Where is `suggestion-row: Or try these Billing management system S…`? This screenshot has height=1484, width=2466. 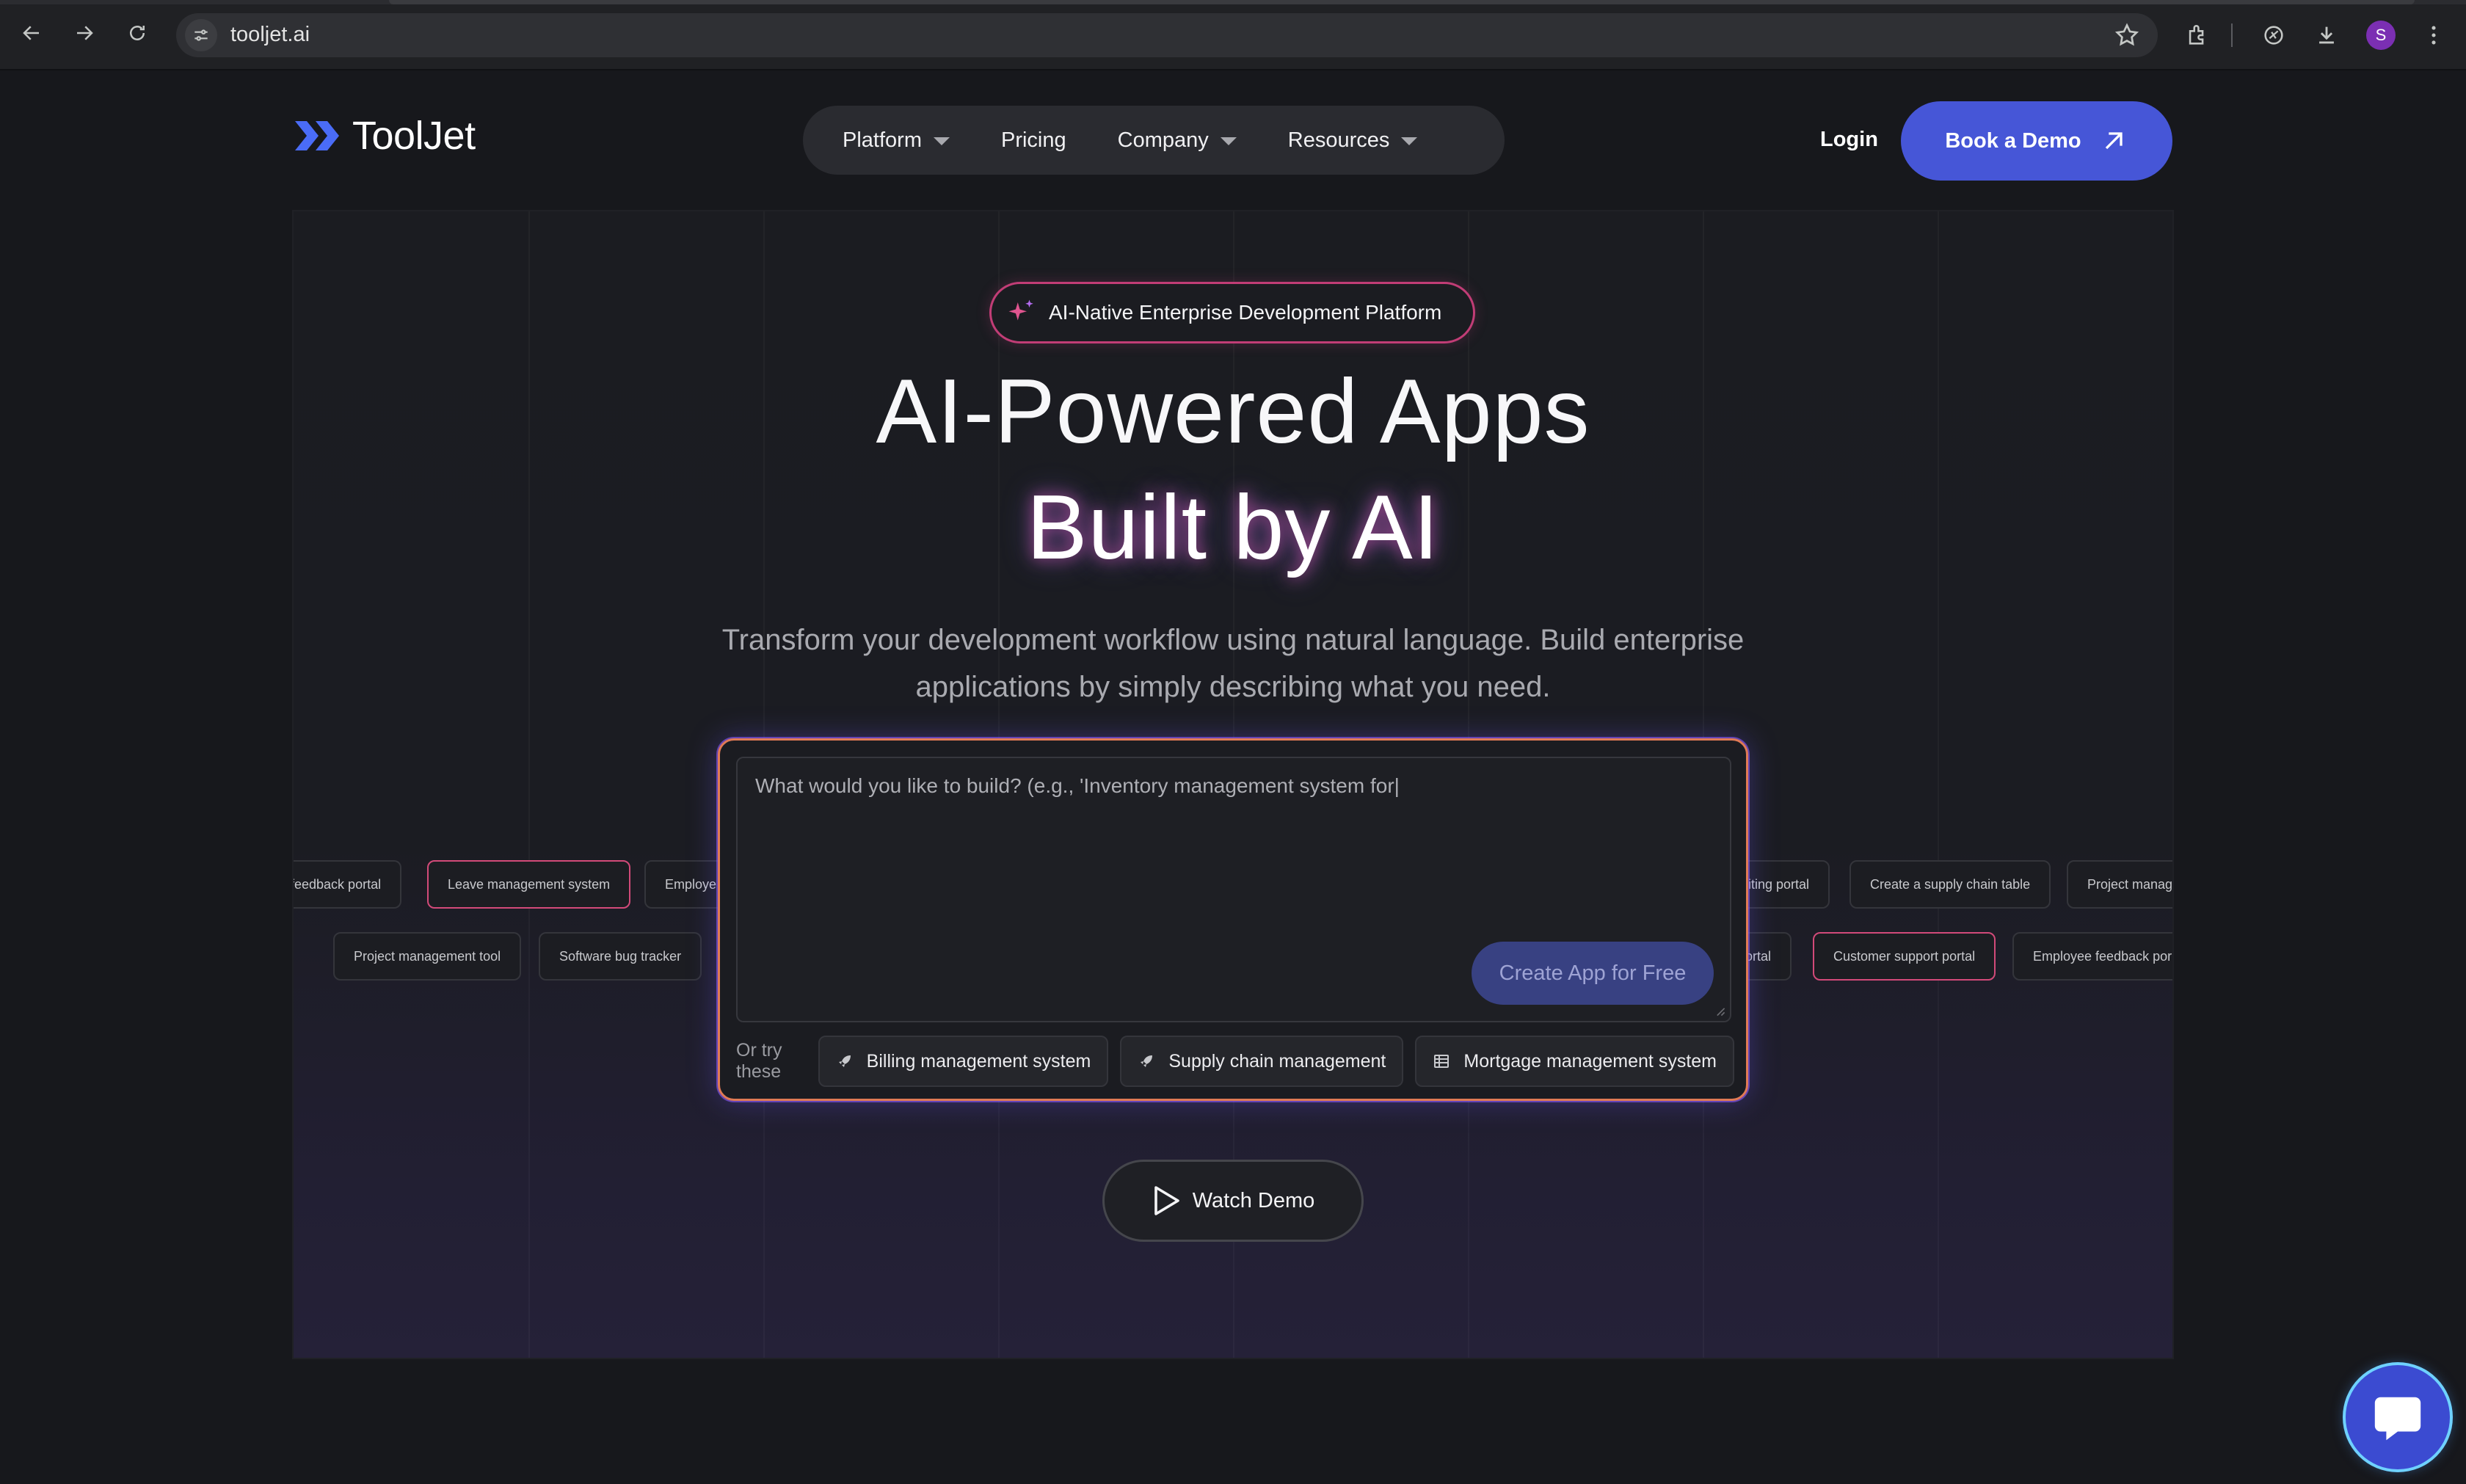
suggestion-row: Or try these Billing management system S… is located at coordinates (1241, 1061).